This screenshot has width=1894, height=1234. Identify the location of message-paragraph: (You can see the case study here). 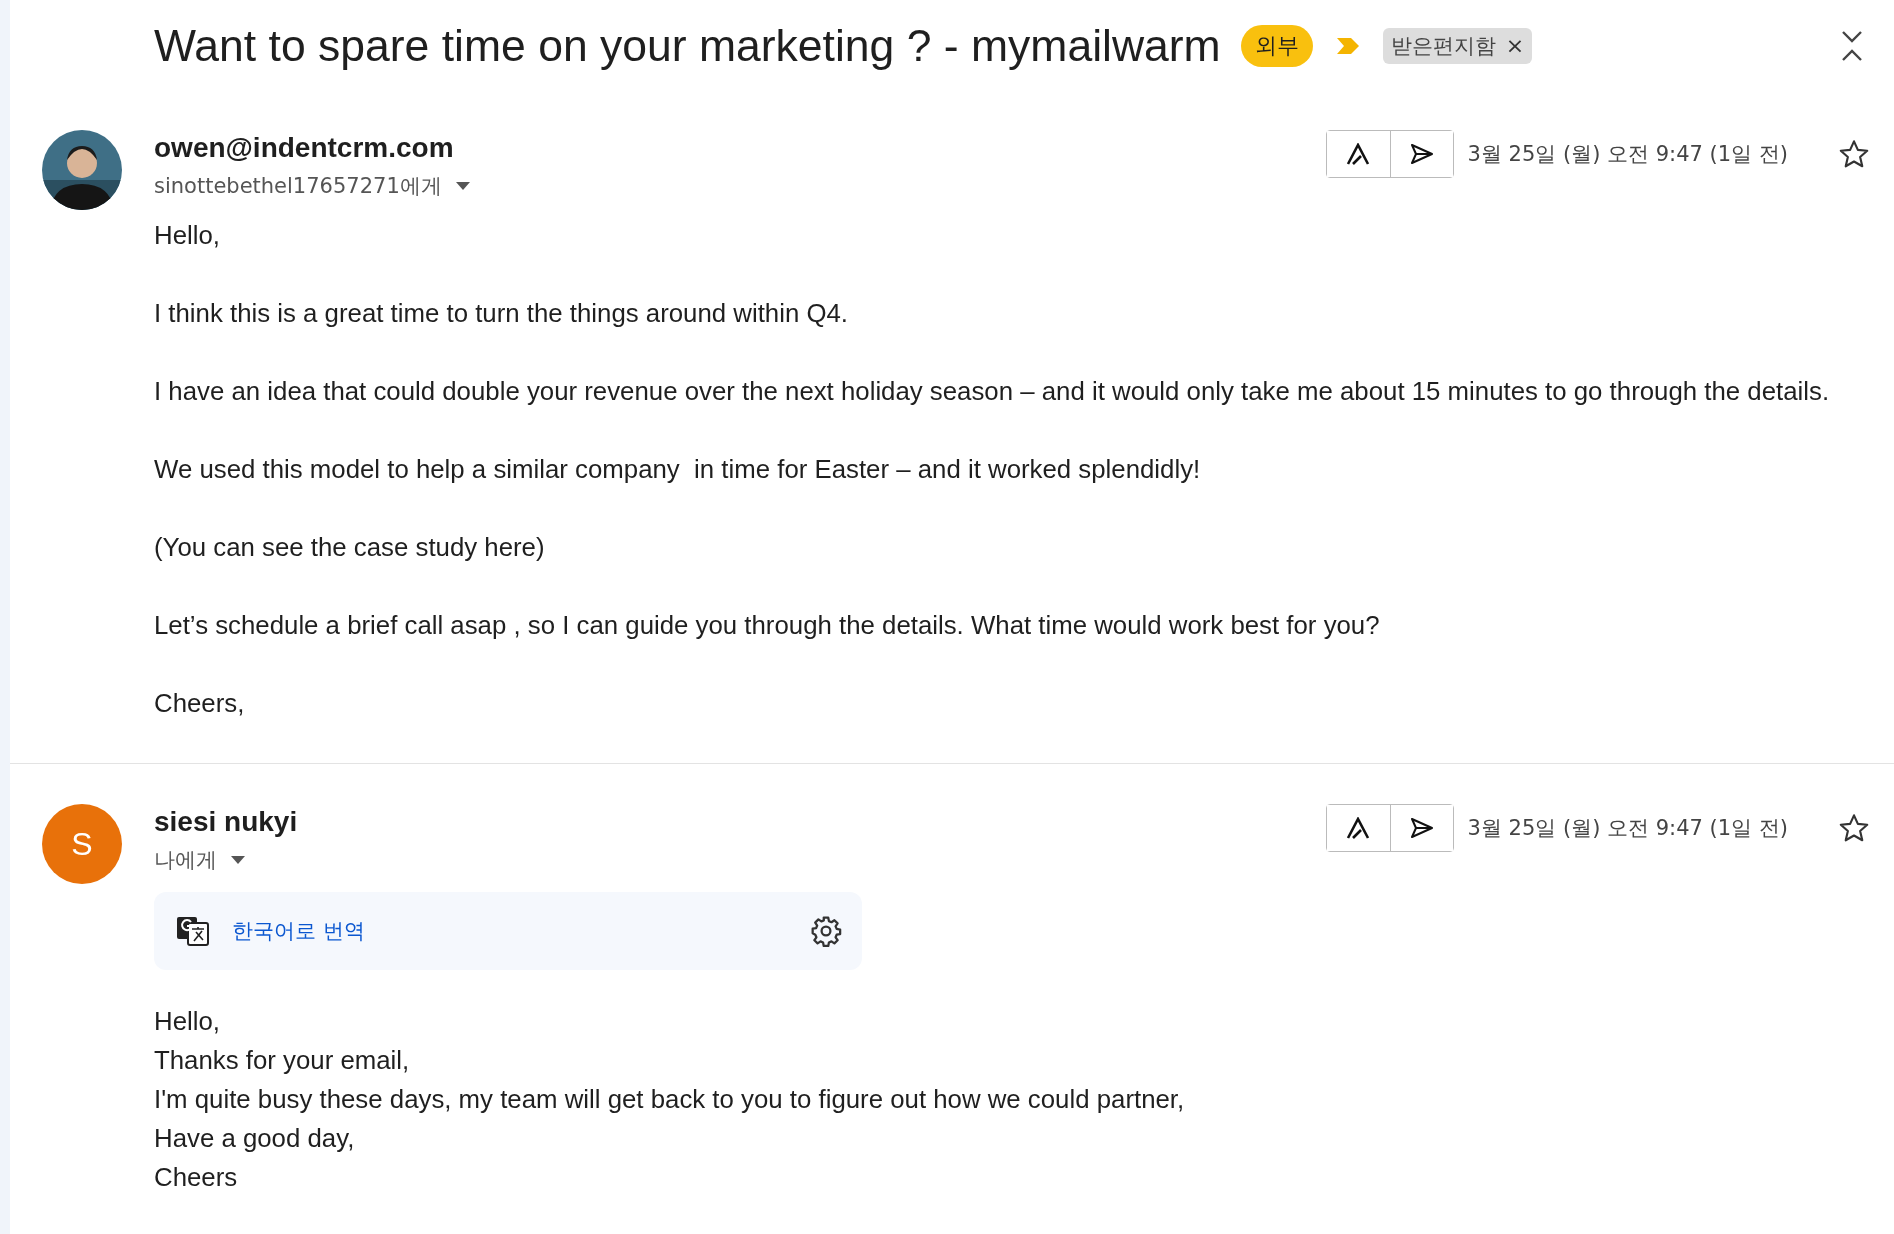
(350, 547).